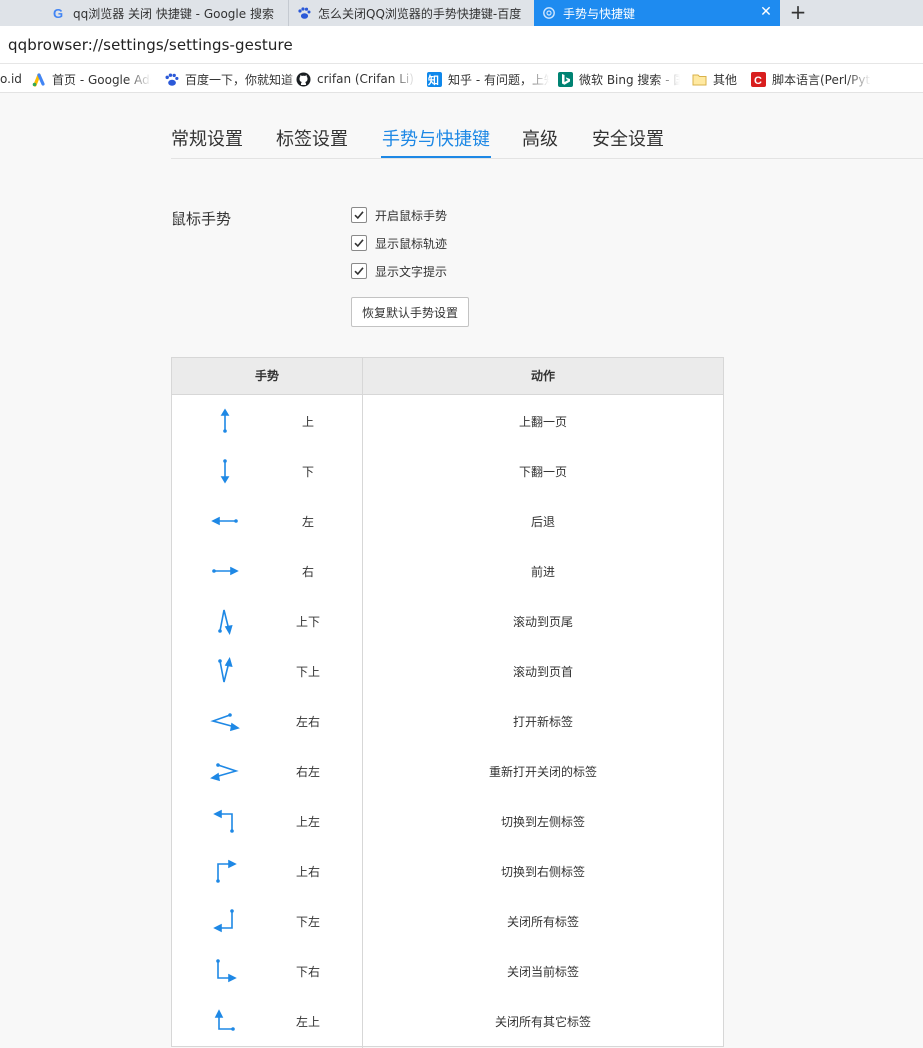  What do you see at coordinates (436, 157) in the screenshot?
I see `active-tab-underline` at bounding box center [436, 157].